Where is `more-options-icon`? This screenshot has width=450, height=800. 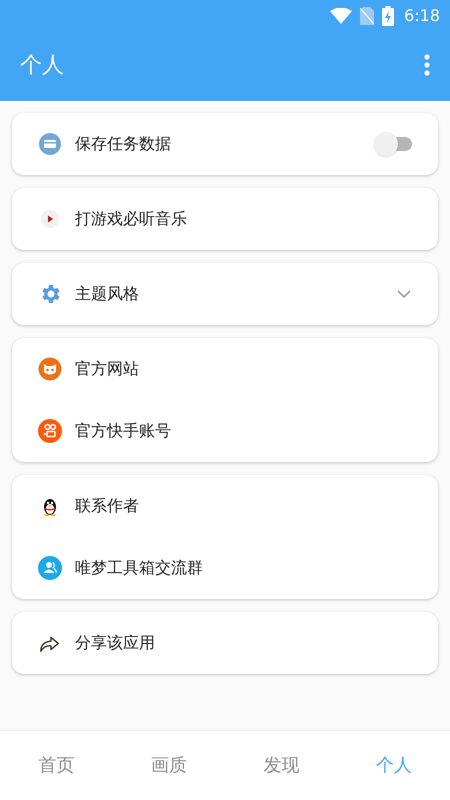 more-options-icon is located at coordinates (427, 65).